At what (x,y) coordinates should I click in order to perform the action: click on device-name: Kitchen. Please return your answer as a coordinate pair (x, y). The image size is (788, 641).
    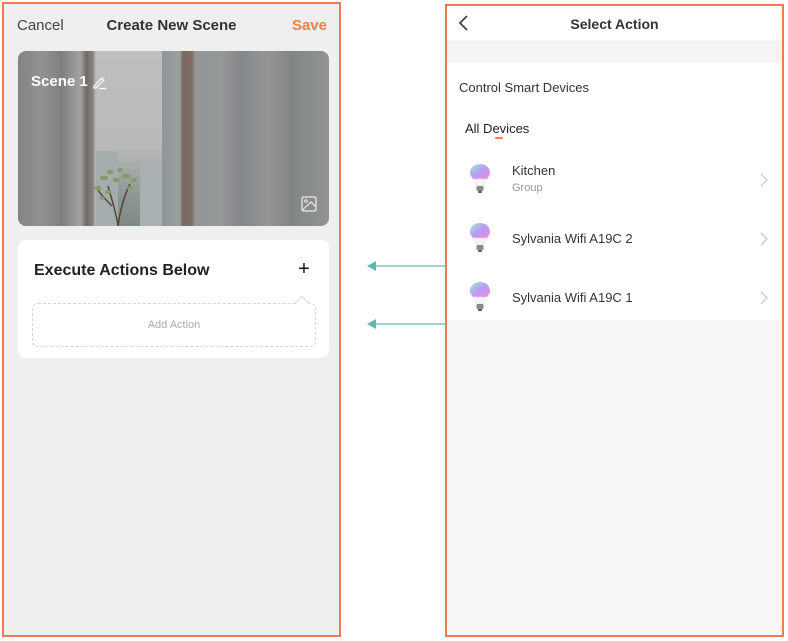
    Looking at the image, I should click on (534, 170).